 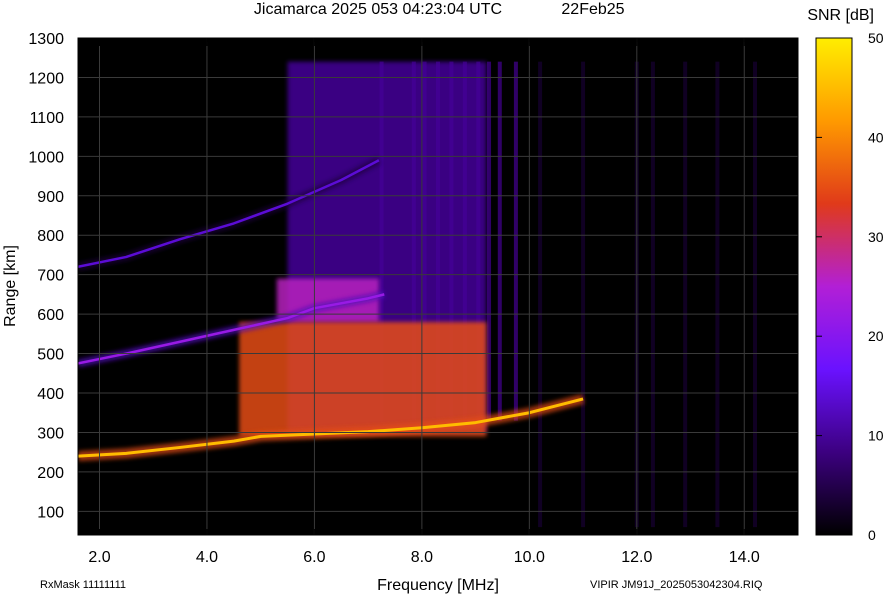 What do you see at coordinates (378, 9) in the screenshot?
I see `chart-title: Jicamarca 2025 053 04:23:04 UTC` at bounding box center [378, 9].